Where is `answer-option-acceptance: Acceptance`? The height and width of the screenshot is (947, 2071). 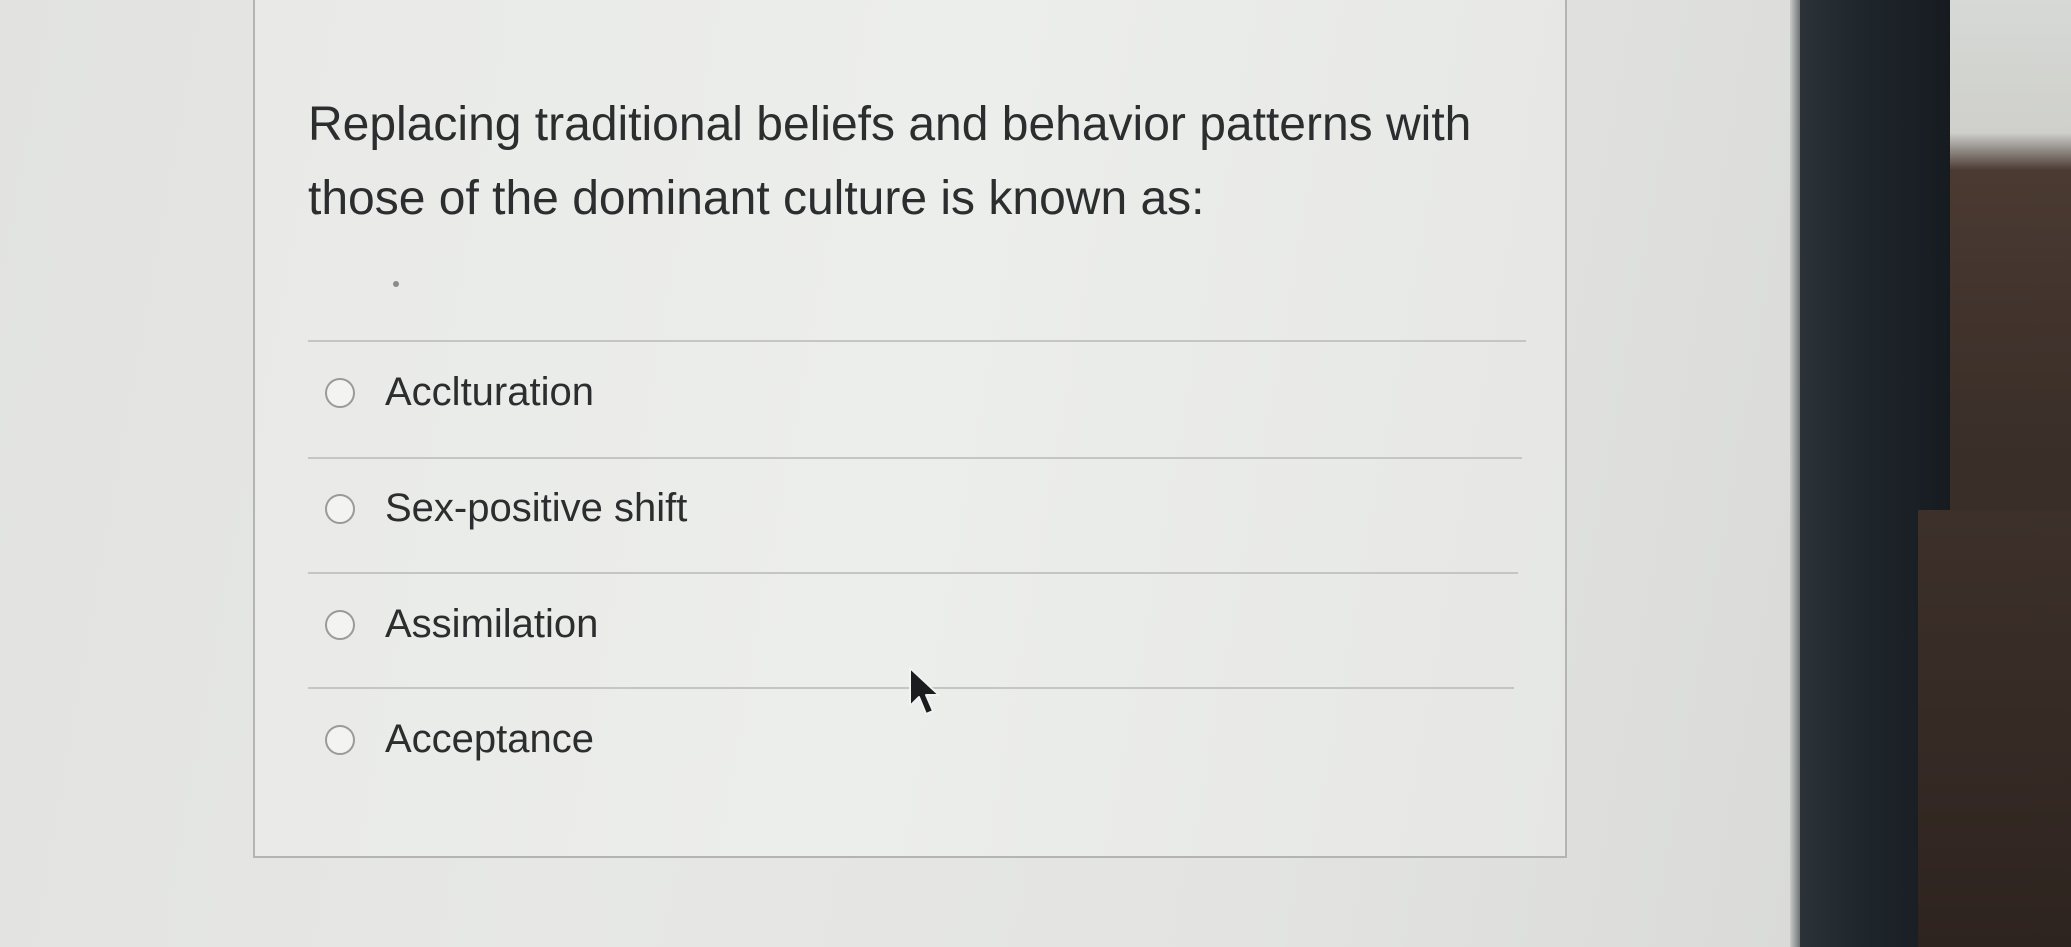 answer-option-acceptance: Acceptance is located at coordinates (459, 739).